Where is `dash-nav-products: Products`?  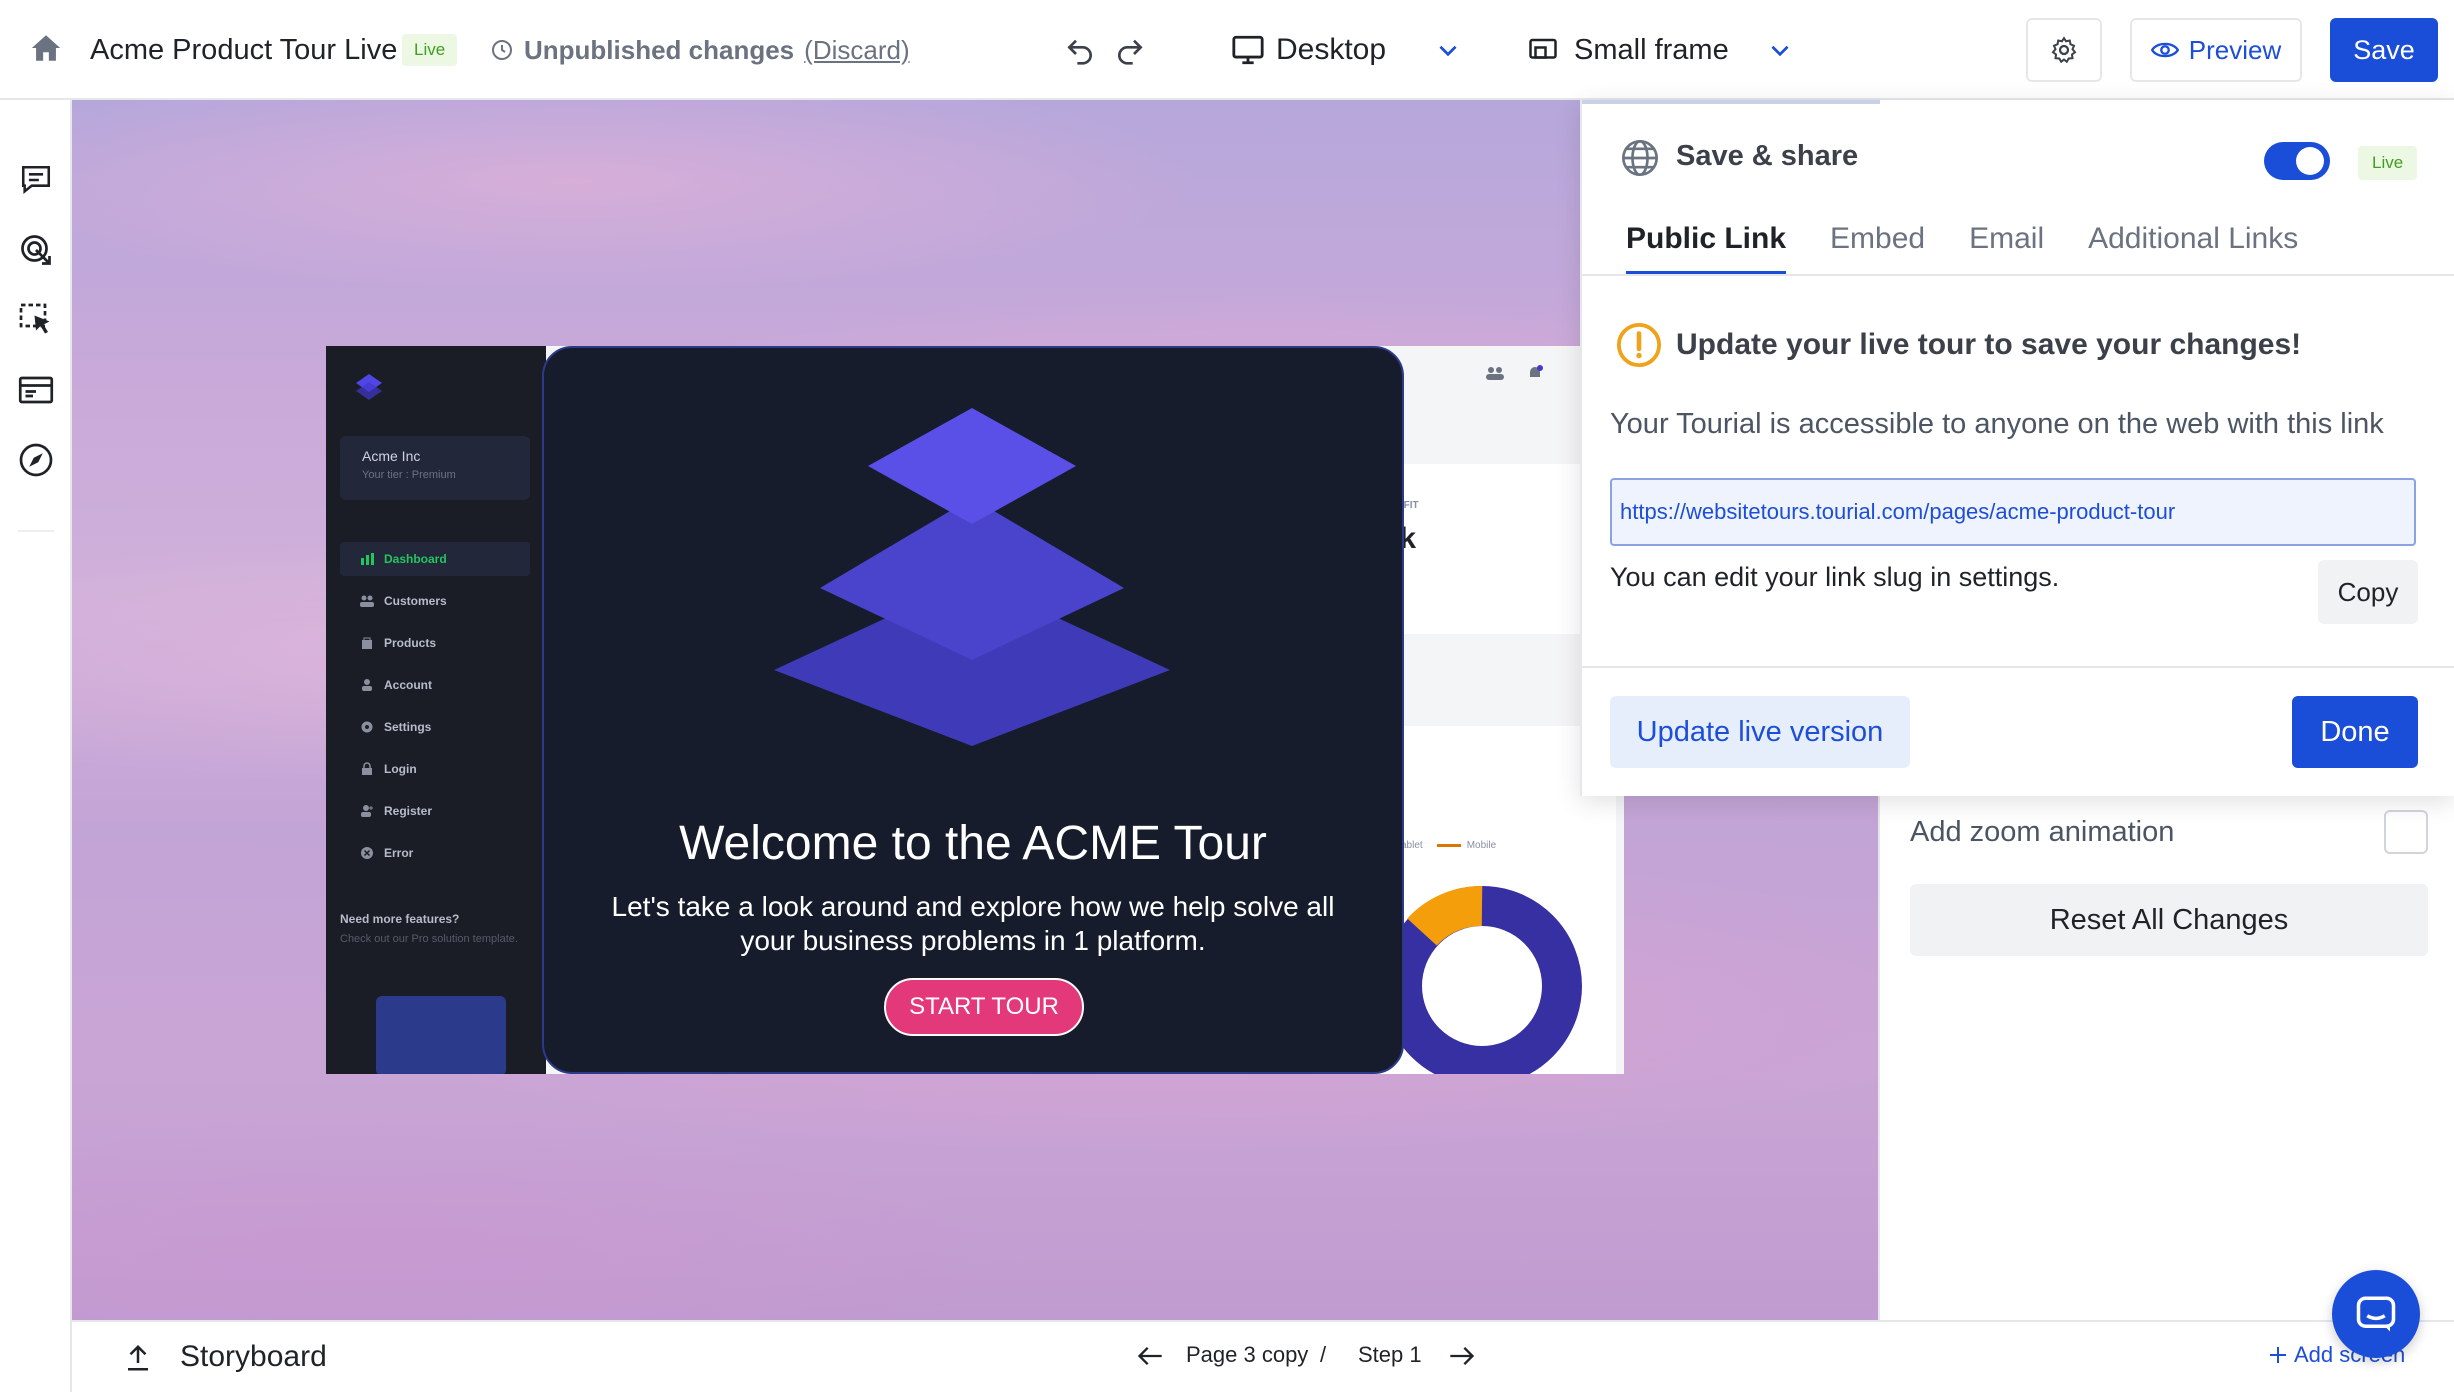
dash-nav-products: Products is located at coordinates (435, 643).